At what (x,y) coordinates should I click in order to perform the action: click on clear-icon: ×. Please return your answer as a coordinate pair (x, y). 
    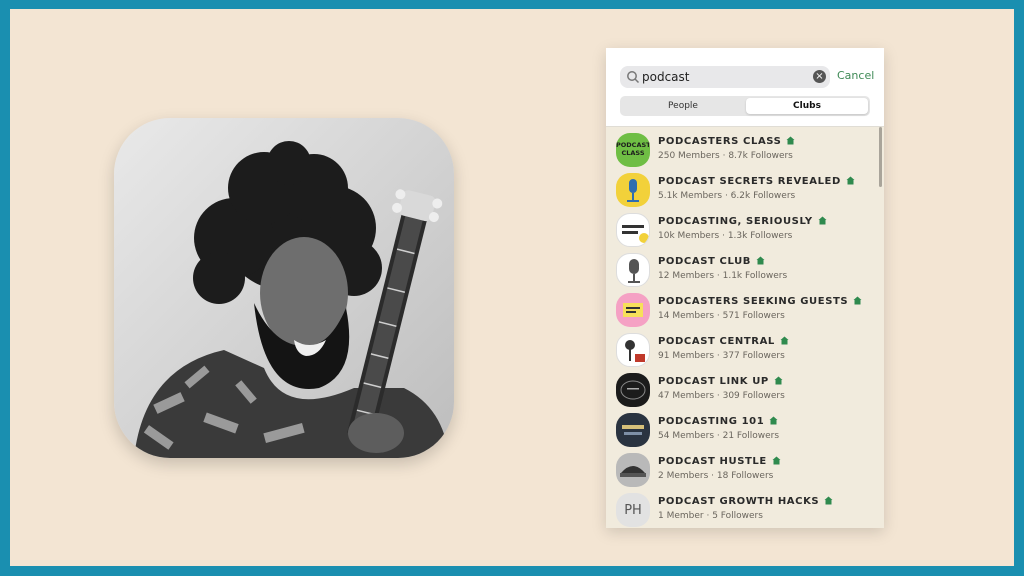
    Looking at the image, I should click on (819, 76).